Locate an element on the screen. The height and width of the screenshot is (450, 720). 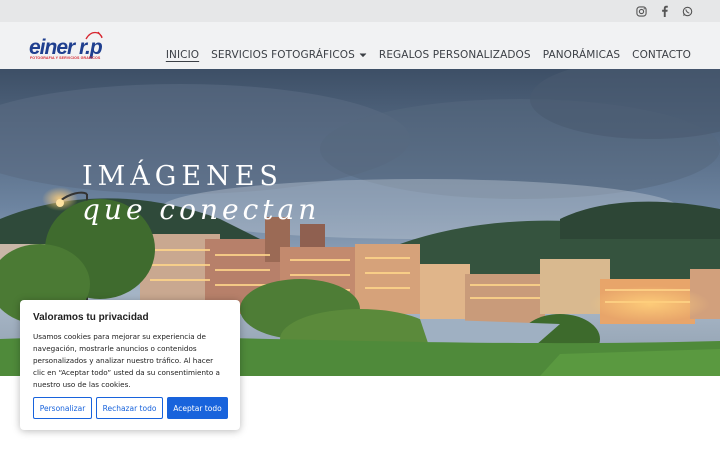
cookie-buttons: Personalizar Rechazar todo Aceptar todo is located at coordinates (130, 408).